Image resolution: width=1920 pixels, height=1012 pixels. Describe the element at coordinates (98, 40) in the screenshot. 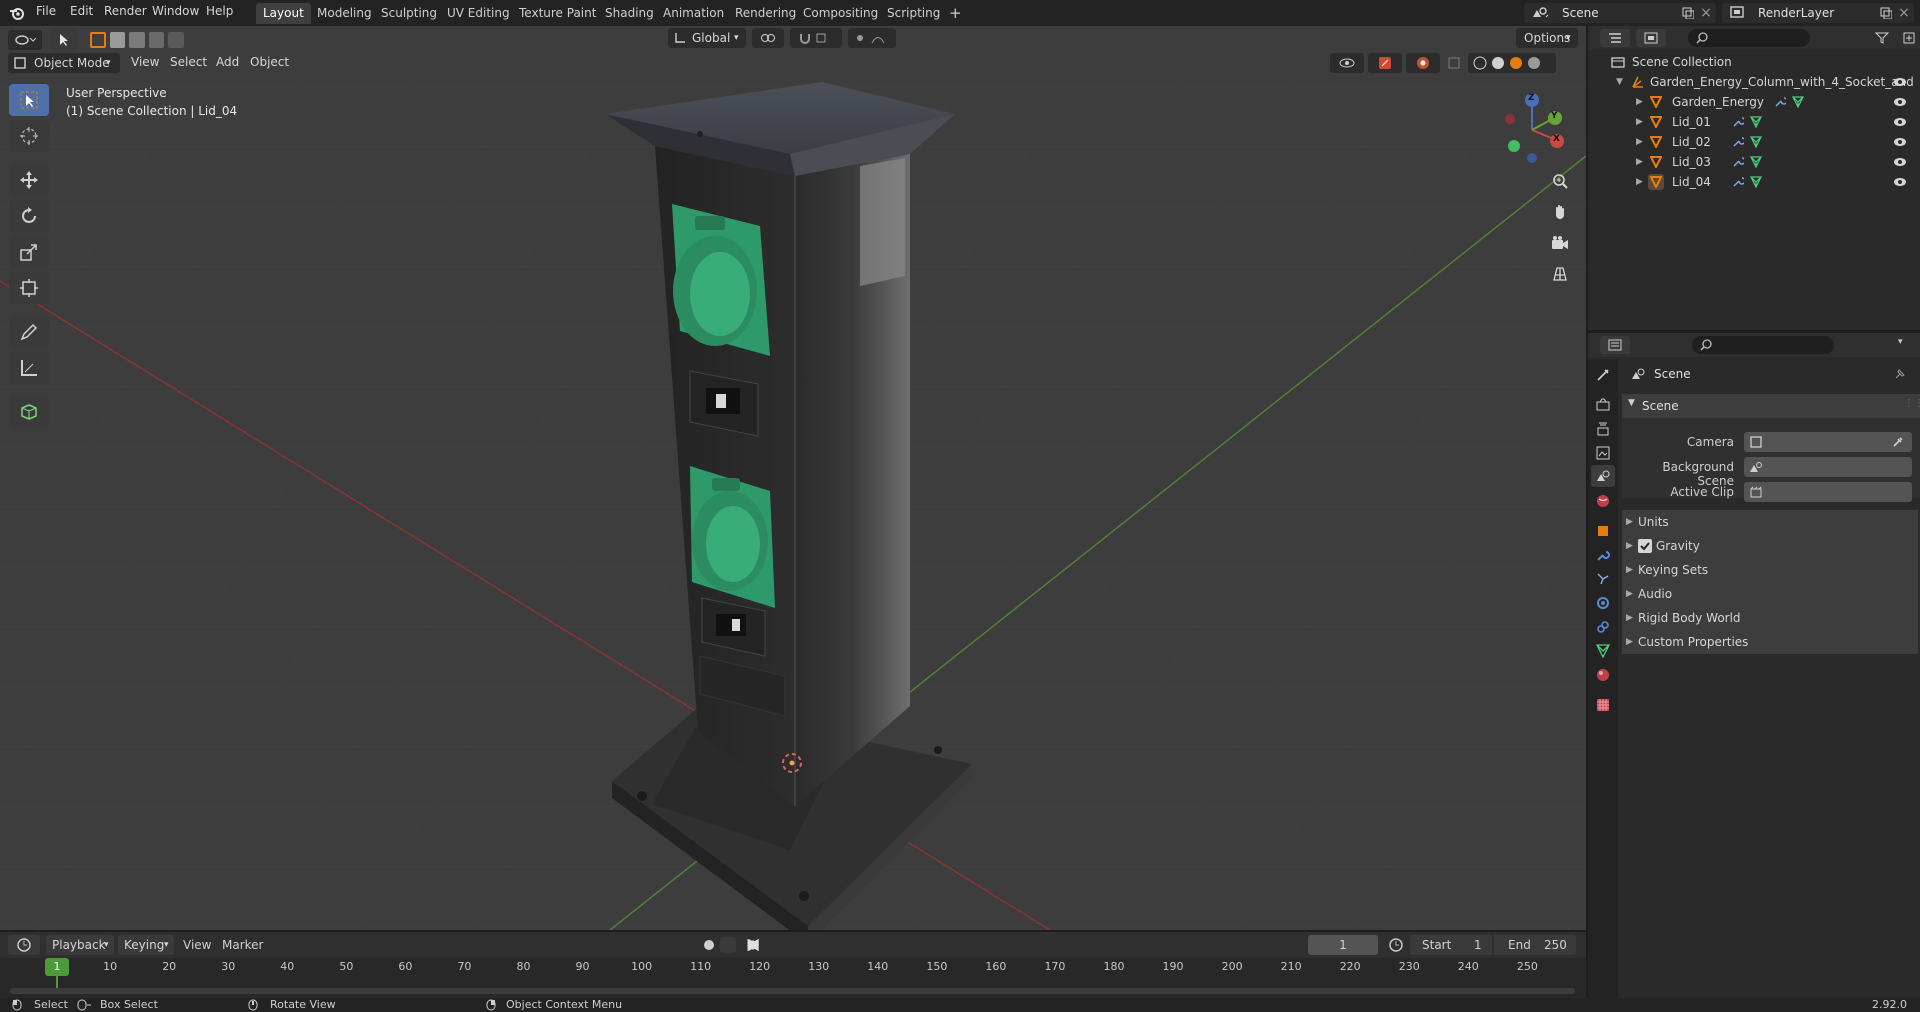

I see `select-new-icon` at that location.